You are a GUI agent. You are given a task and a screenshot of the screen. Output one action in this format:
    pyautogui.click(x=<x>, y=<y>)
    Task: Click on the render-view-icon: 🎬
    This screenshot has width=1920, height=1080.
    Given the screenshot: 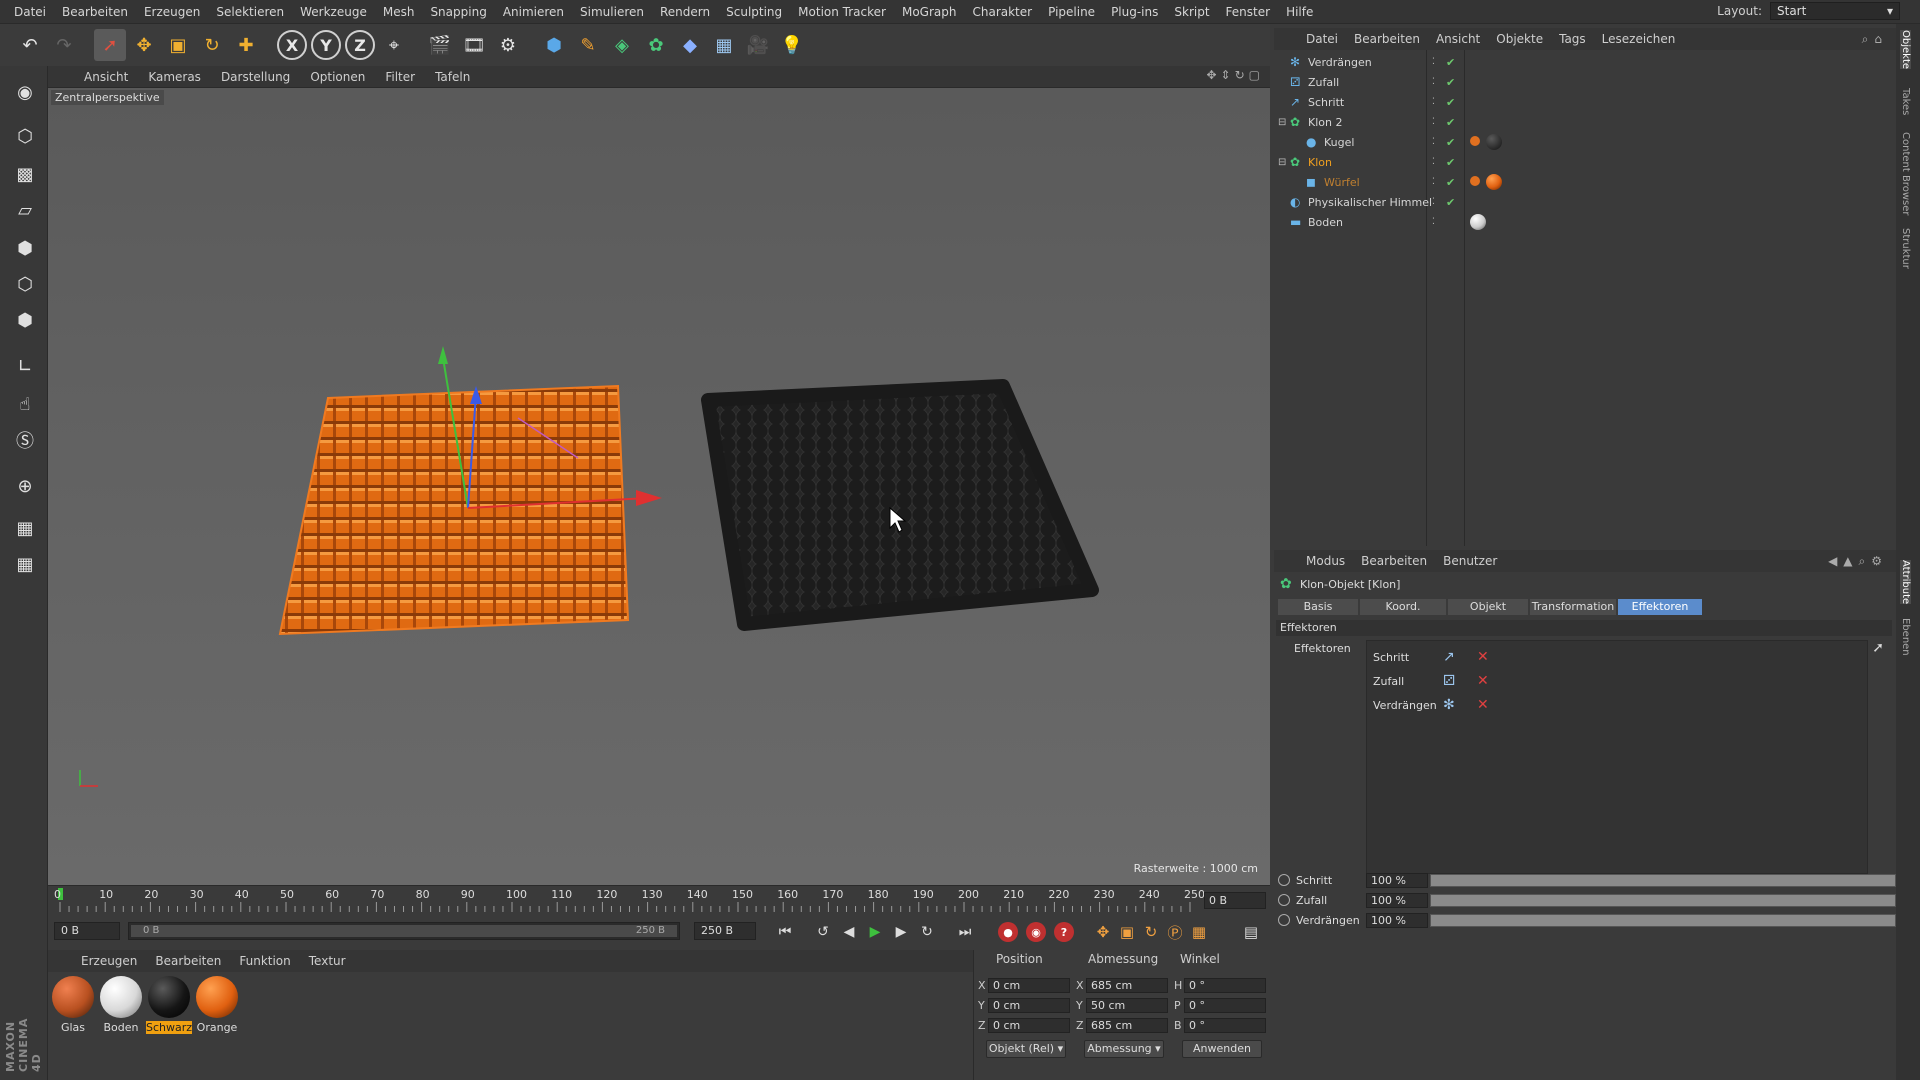 What is the action you would take?
    pyautogui.click(x=440, y=45)
    